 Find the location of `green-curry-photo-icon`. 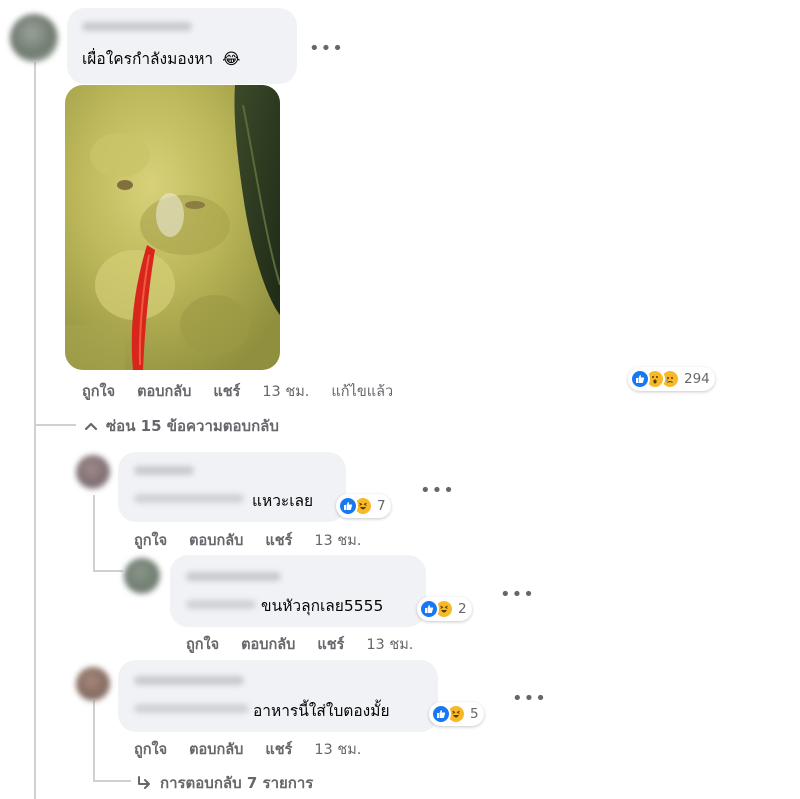

green-curry-photo-icon is located at coordinates (172, 227).